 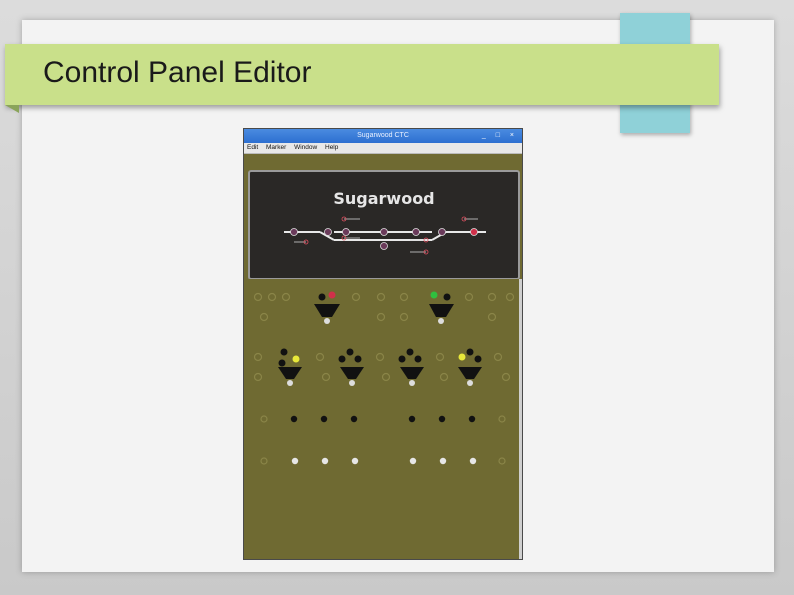 I want to click on menu-marker: Marker, so click(x=276, y=147).